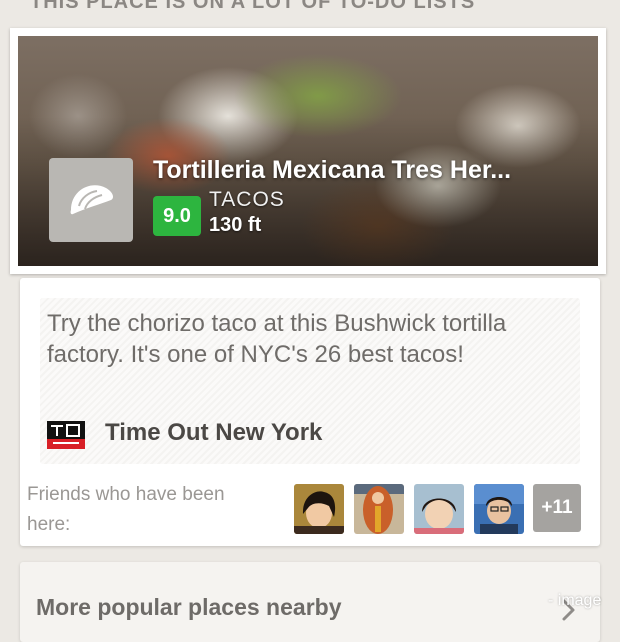 This screenshot has height=642, width=620. Describe the element at coordinates (247, 199) in the screenshot. I see `venue-category: TACOS` at that location.